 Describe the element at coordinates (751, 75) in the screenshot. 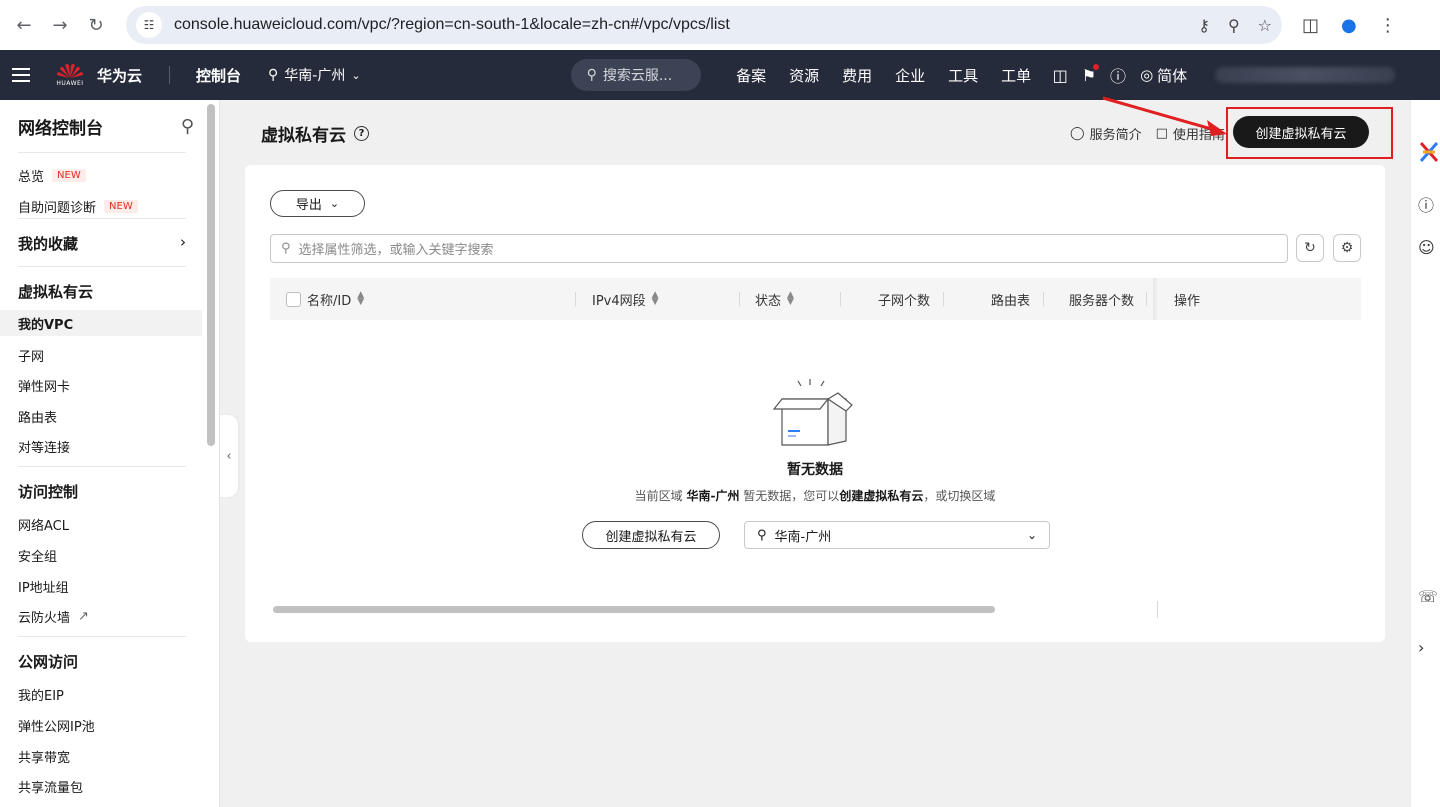

I see `top-menu-filing: 备案` at that location.